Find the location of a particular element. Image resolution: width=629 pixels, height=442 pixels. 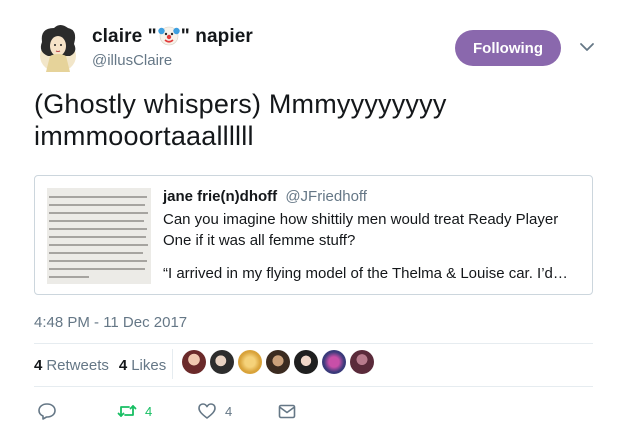

likes-stat: 4 Likes is located at coordinates (142, 365).